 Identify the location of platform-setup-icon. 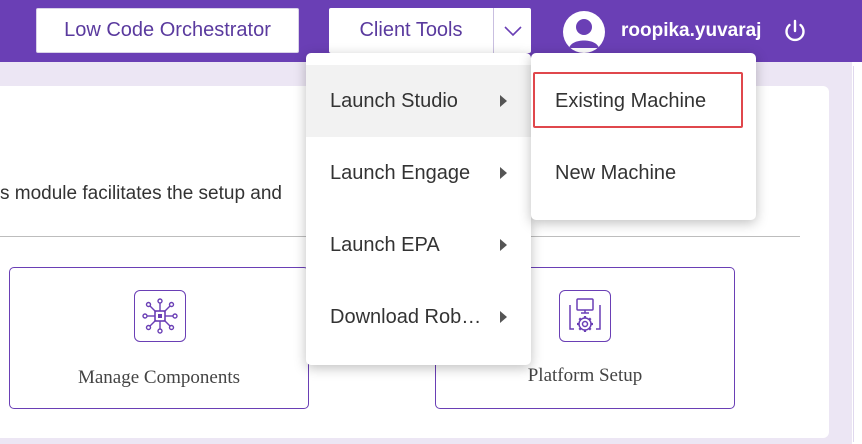
(585, 316).